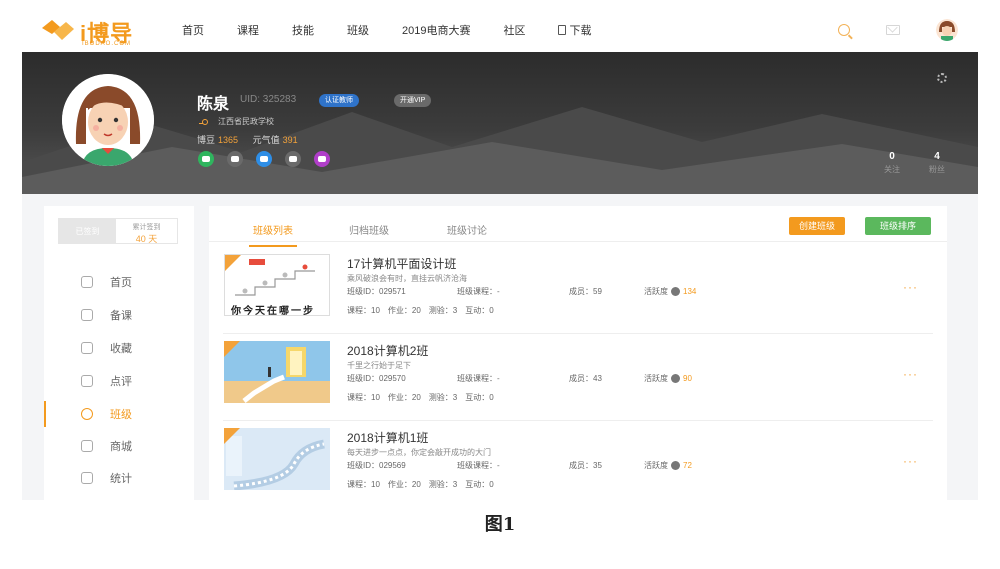 This screenshot has width=1000, height=569. What do you see at coordinates (387, 350) in the screenshot?
I see `class-name: 2018计算机2班` at bounding box center [387, 350].